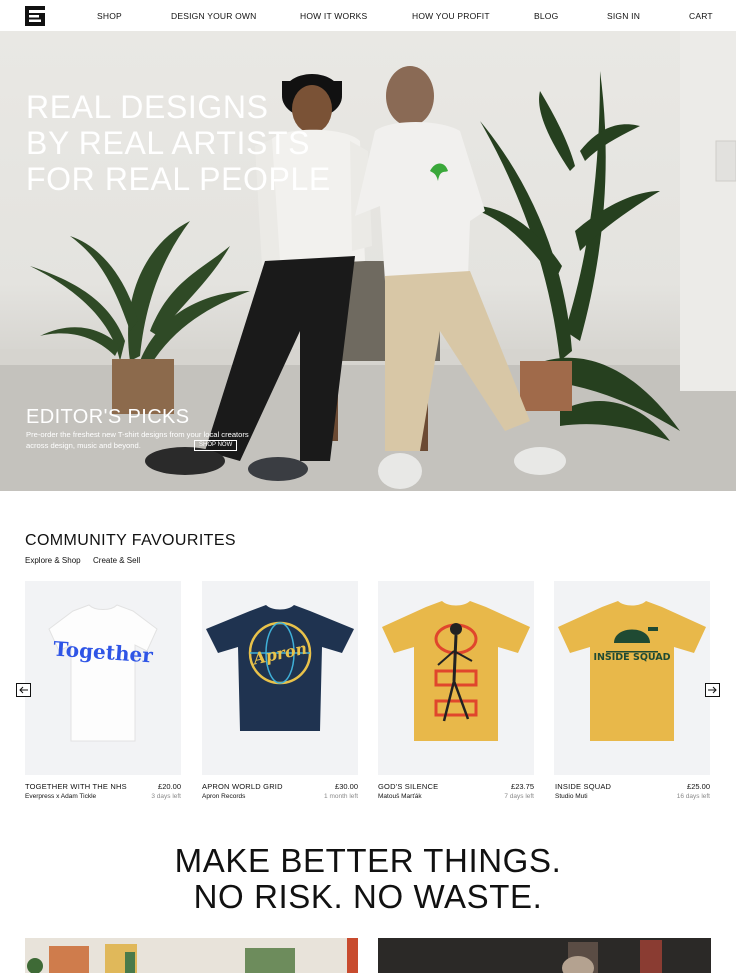  What do you see at coordinates (60, 796) in the screenshot?
I see `product-creator: Everpress x Adam Tickle` at bounding box center [60, 796].